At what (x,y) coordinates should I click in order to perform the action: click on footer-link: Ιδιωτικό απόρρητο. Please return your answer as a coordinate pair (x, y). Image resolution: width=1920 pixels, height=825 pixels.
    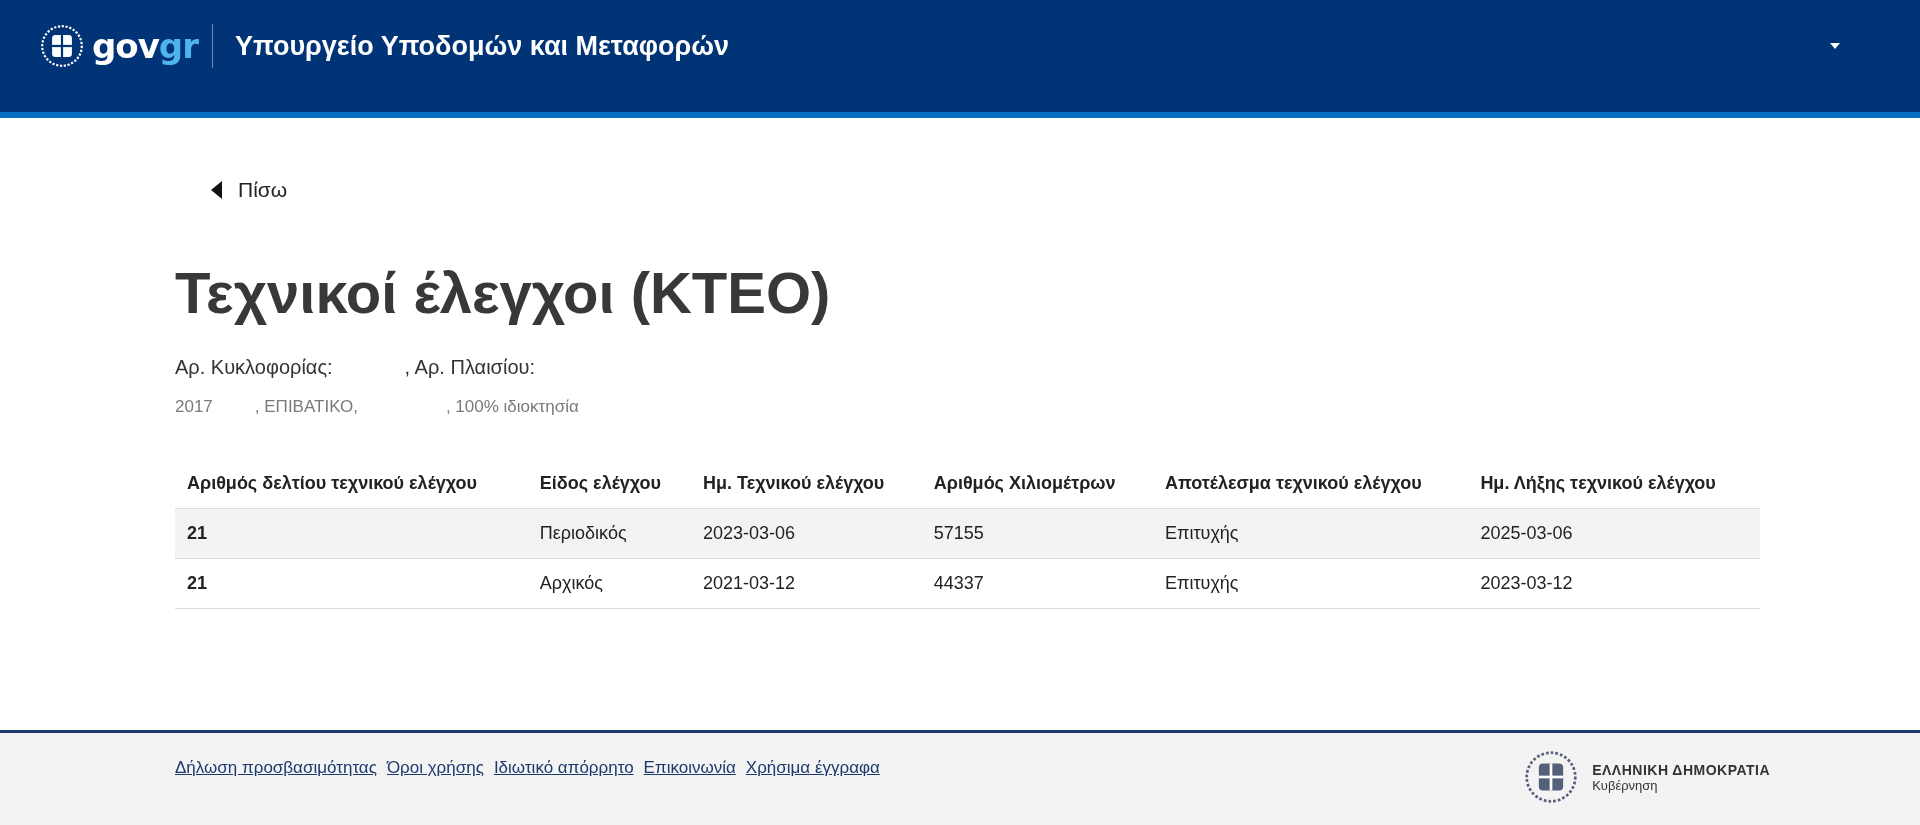
    Looking at the image, I should click on (563, 768).